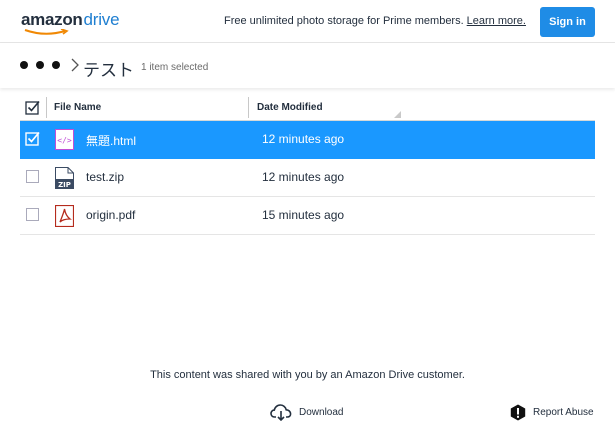 This screenshot has width=615, height=441. Describe the element at coordinates (105, 177) in the screenshot. I see `file-name: test.zip` at that location.